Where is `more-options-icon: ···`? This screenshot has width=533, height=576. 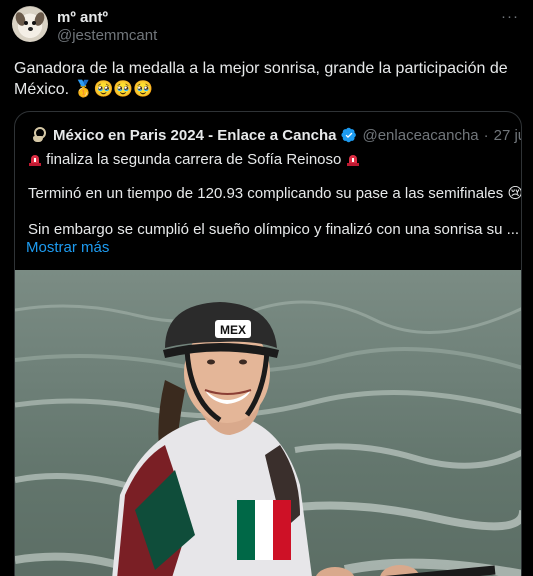
more-options-icon: ··· is located at coordinates (510, 16).